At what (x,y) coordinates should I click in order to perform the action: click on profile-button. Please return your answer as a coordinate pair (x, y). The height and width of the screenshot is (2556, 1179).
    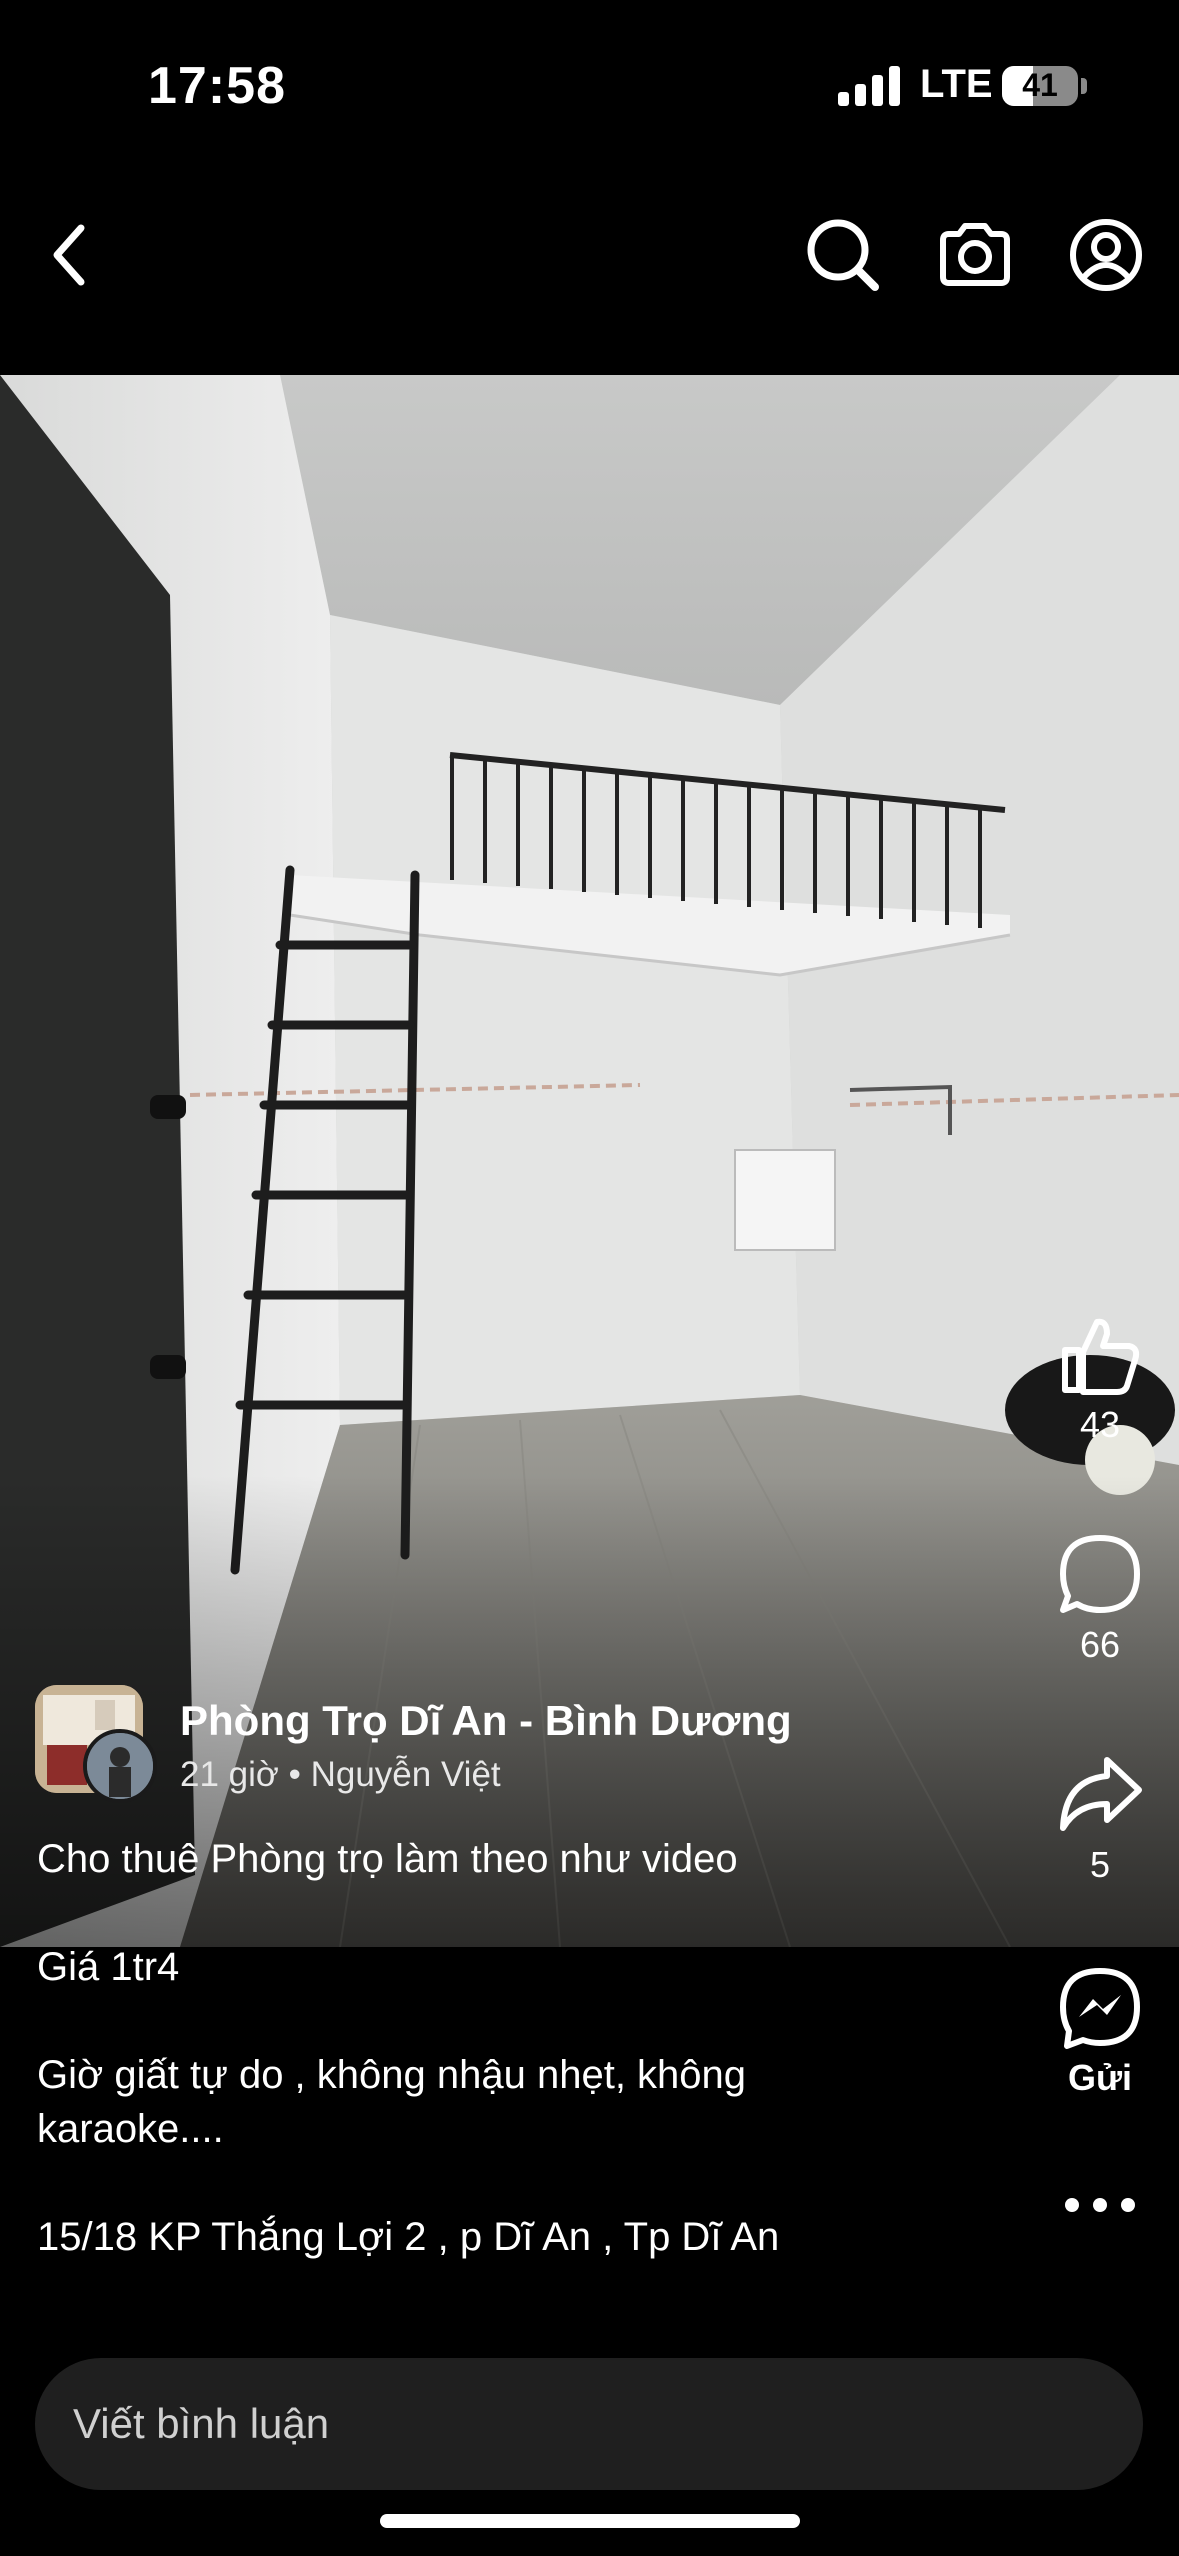
    Looking at the image, I should click on (1106, 255).